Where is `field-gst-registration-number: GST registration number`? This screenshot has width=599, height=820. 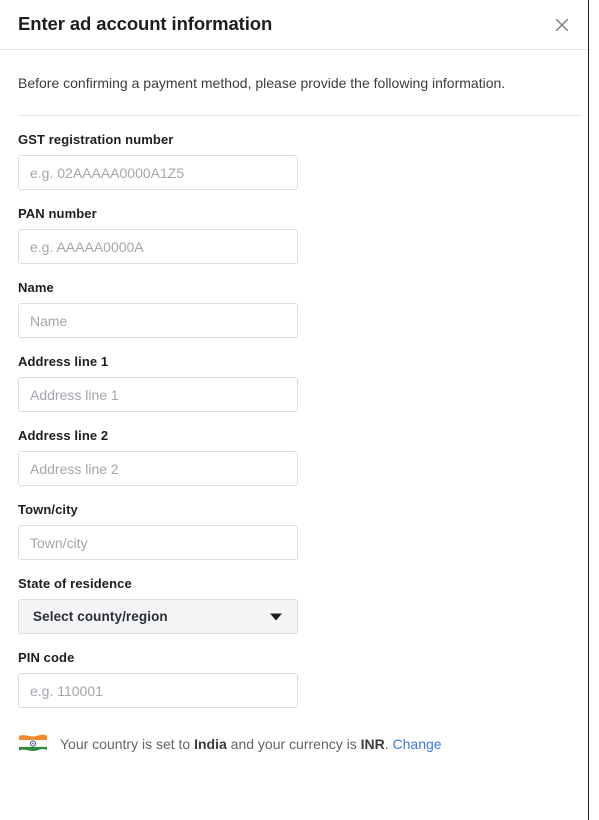
field-gst-registration-number: GST registration number is located at coordinates (299, 153).